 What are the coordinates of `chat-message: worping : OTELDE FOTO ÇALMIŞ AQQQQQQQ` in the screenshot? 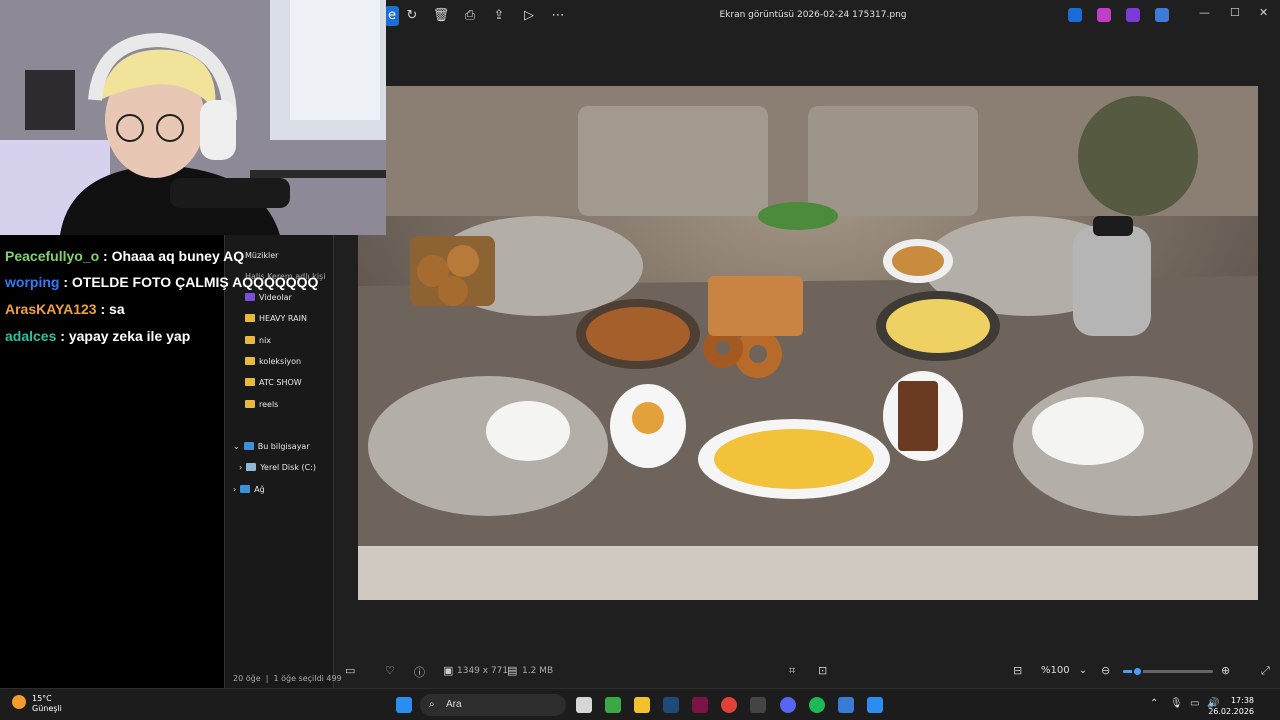 It's located at (162, 282).